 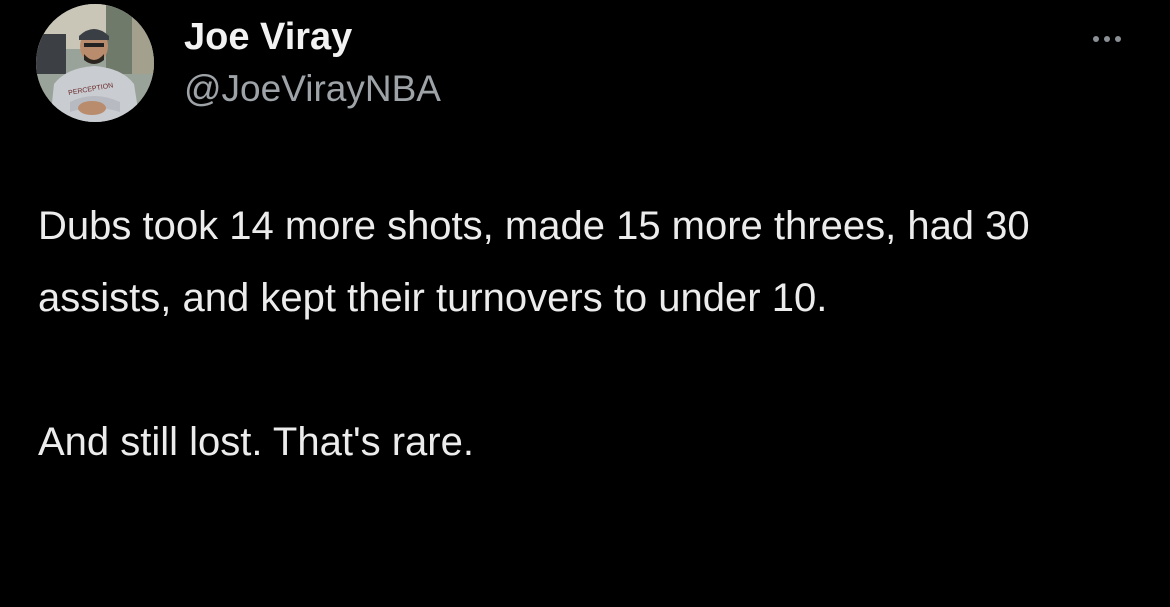 What do you see at coordinates (268, 37) in the screenshot?
I see `author-display-name: Joe Viray` at bounding box center [268, 37].